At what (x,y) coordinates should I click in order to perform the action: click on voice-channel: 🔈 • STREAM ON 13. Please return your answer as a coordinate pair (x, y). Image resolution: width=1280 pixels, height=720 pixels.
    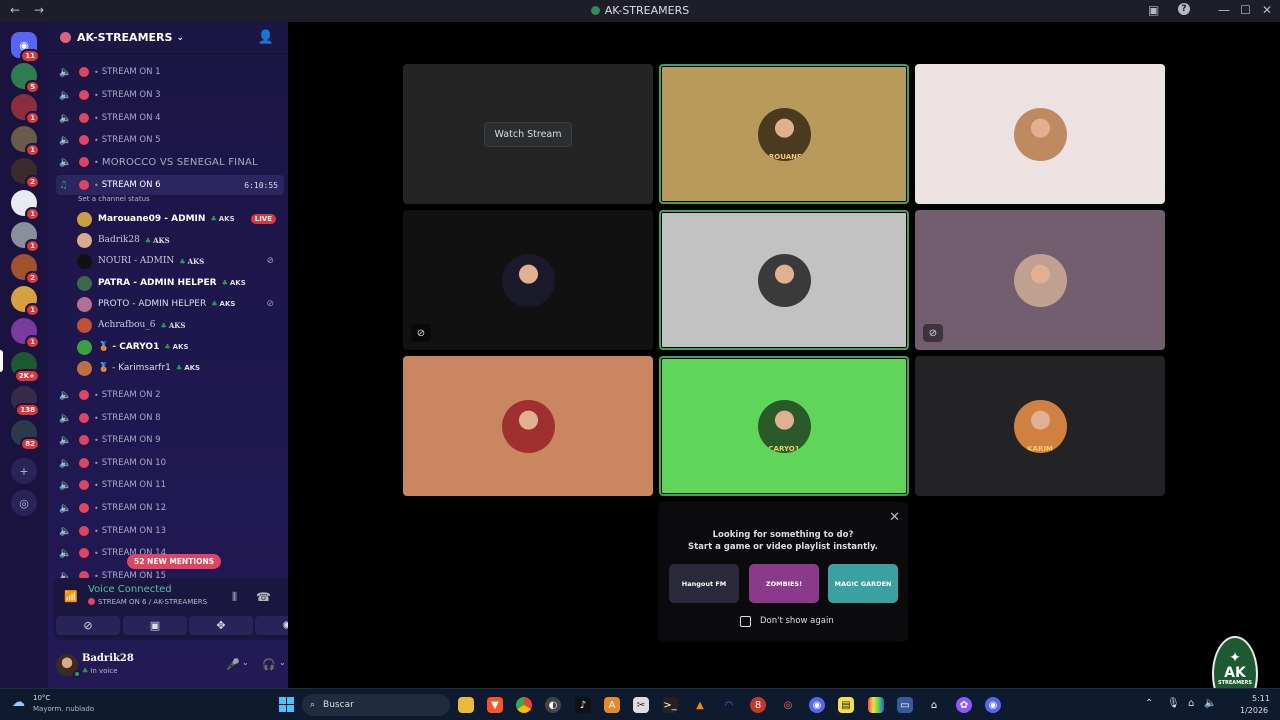
    Looking at the image, I should click on (170, 531).